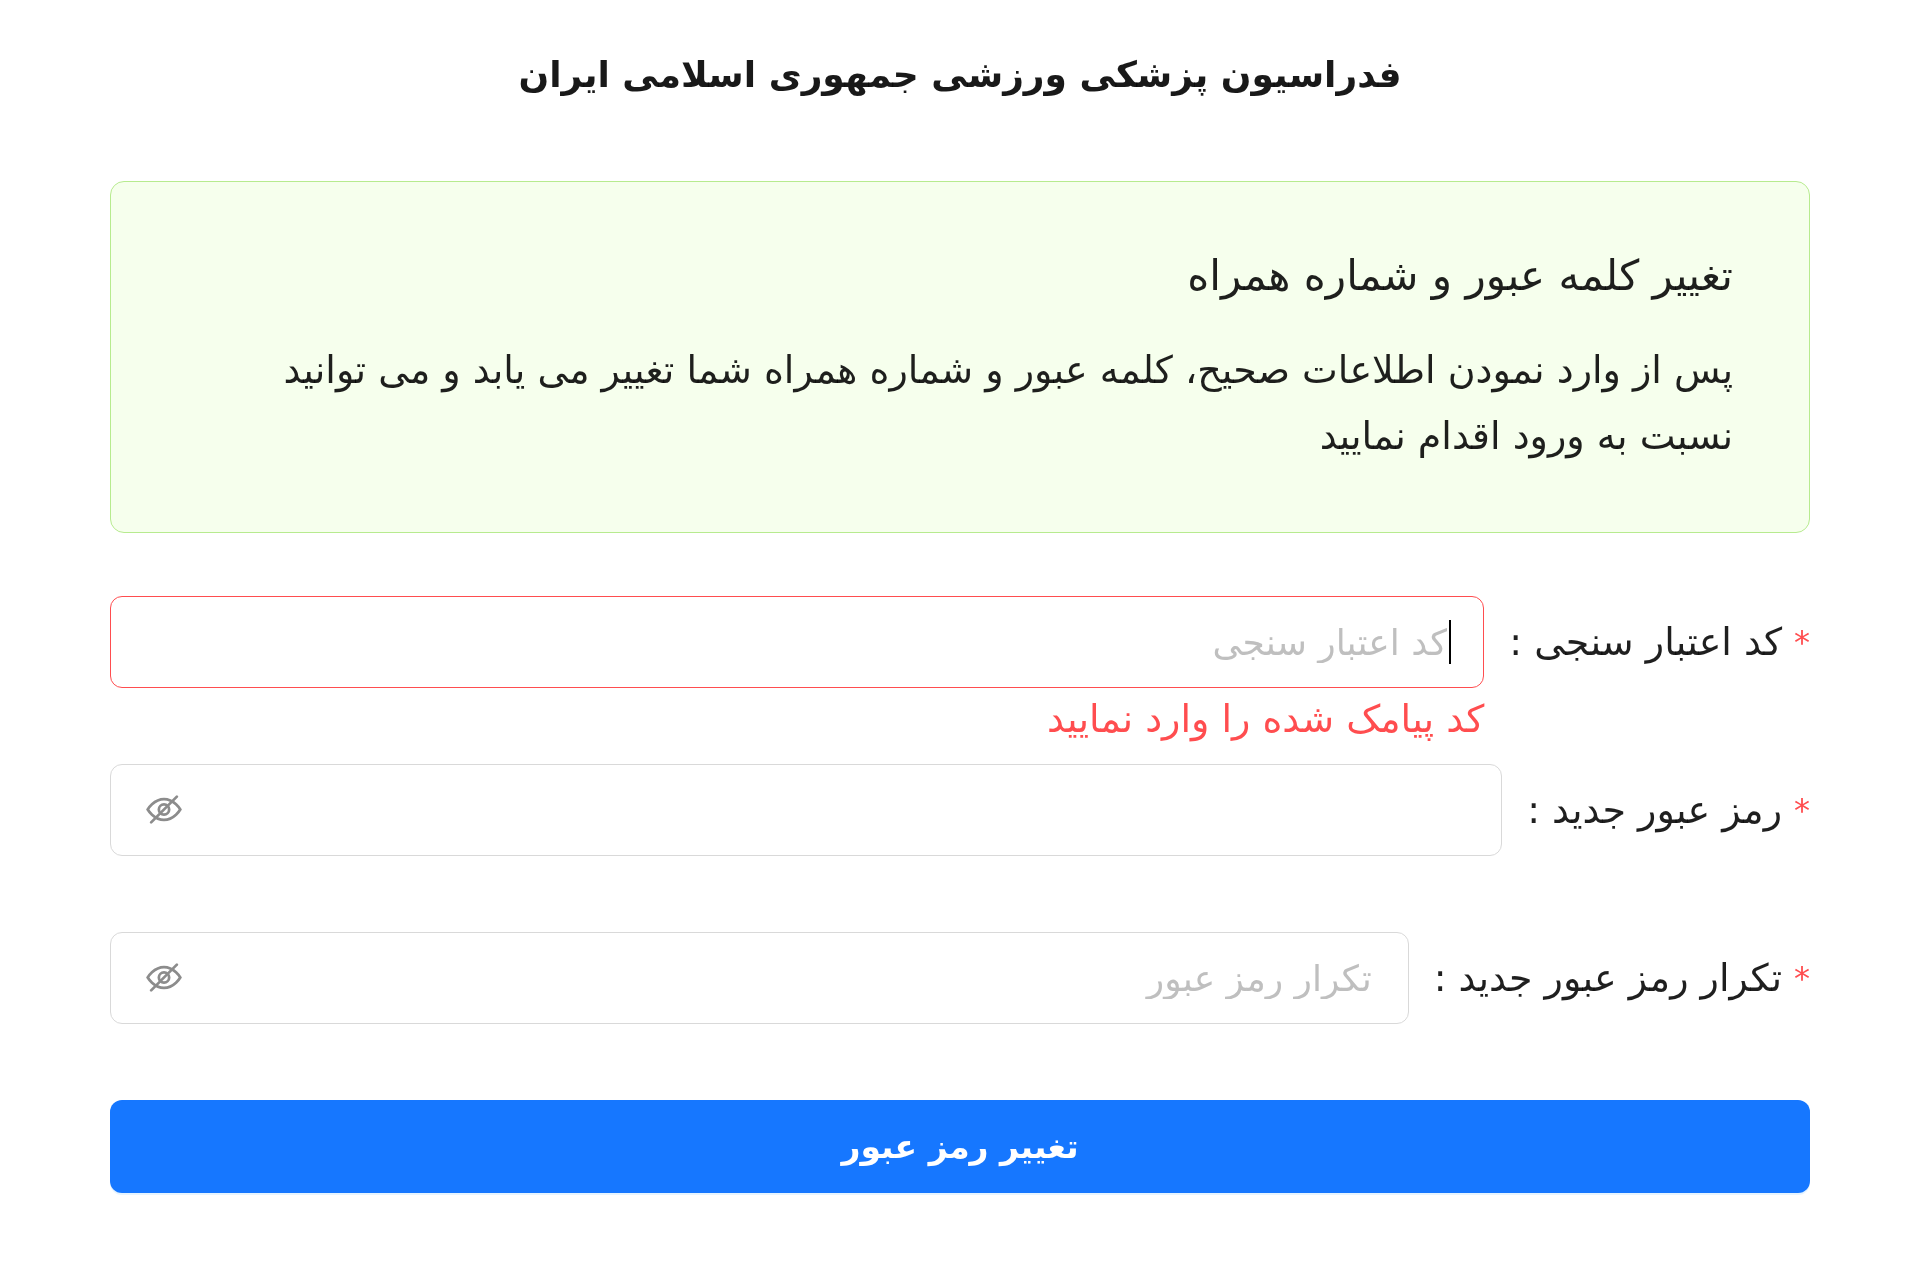 The image size is (1920, 1284). What do you see at coordinates (806, 810) in the screenshot?
I see `password-field` at bounding box center [806, 810].